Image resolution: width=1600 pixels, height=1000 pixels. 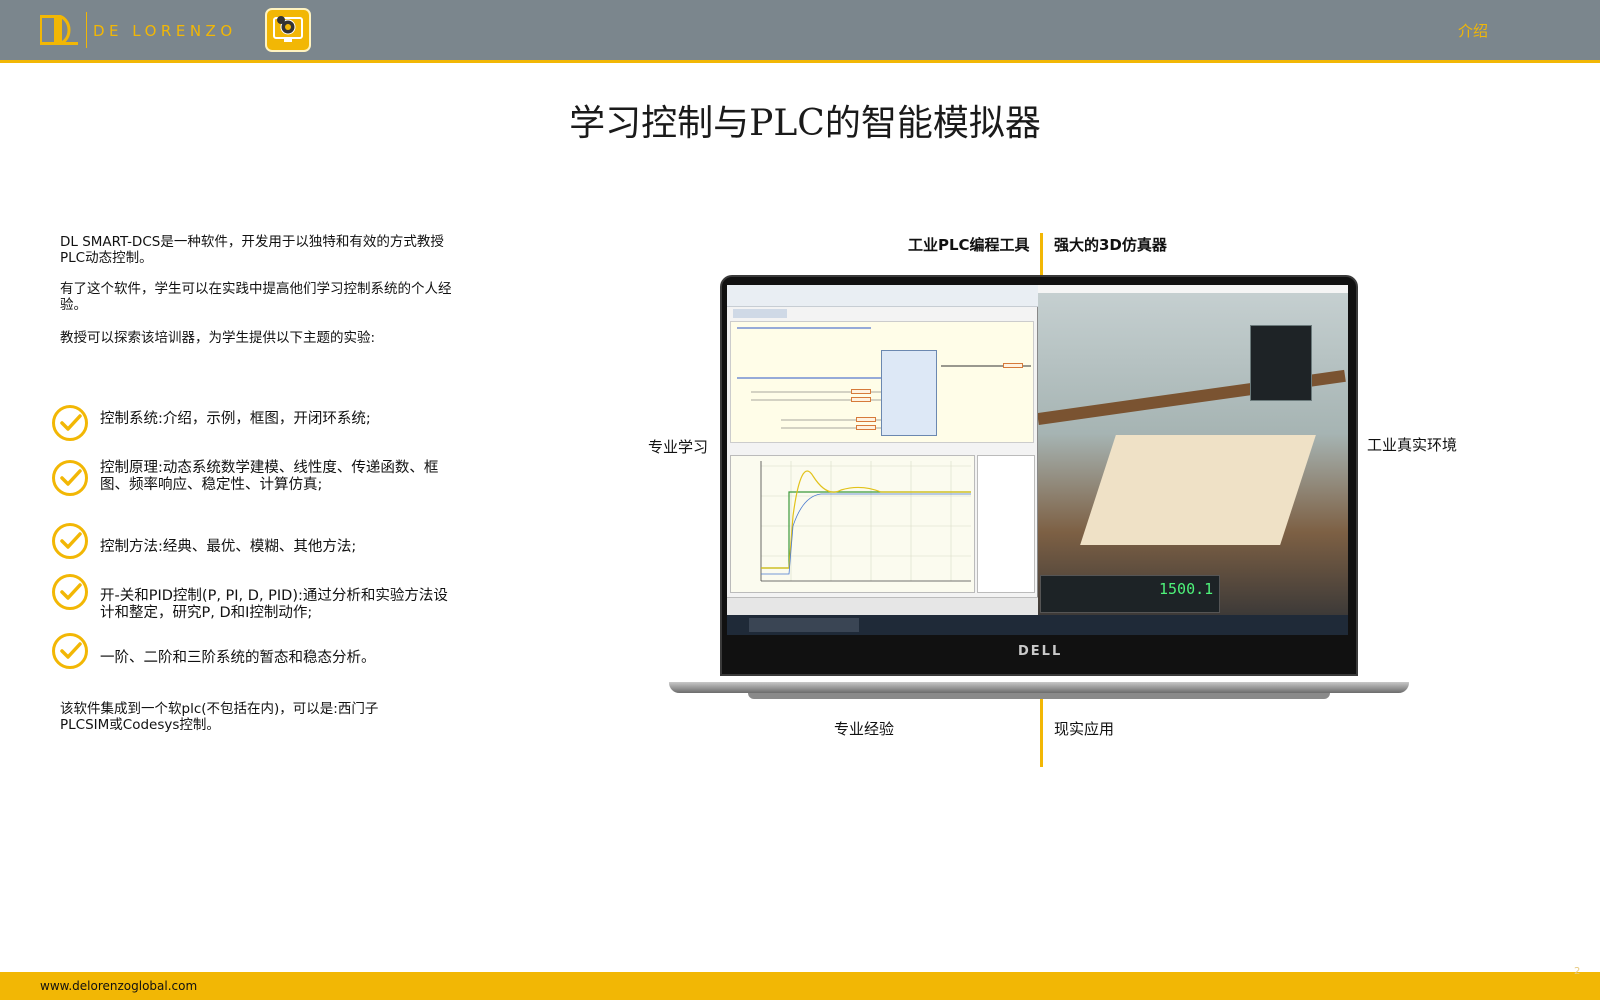 I want to click on plc-menubar, so click(x=882, y=296).